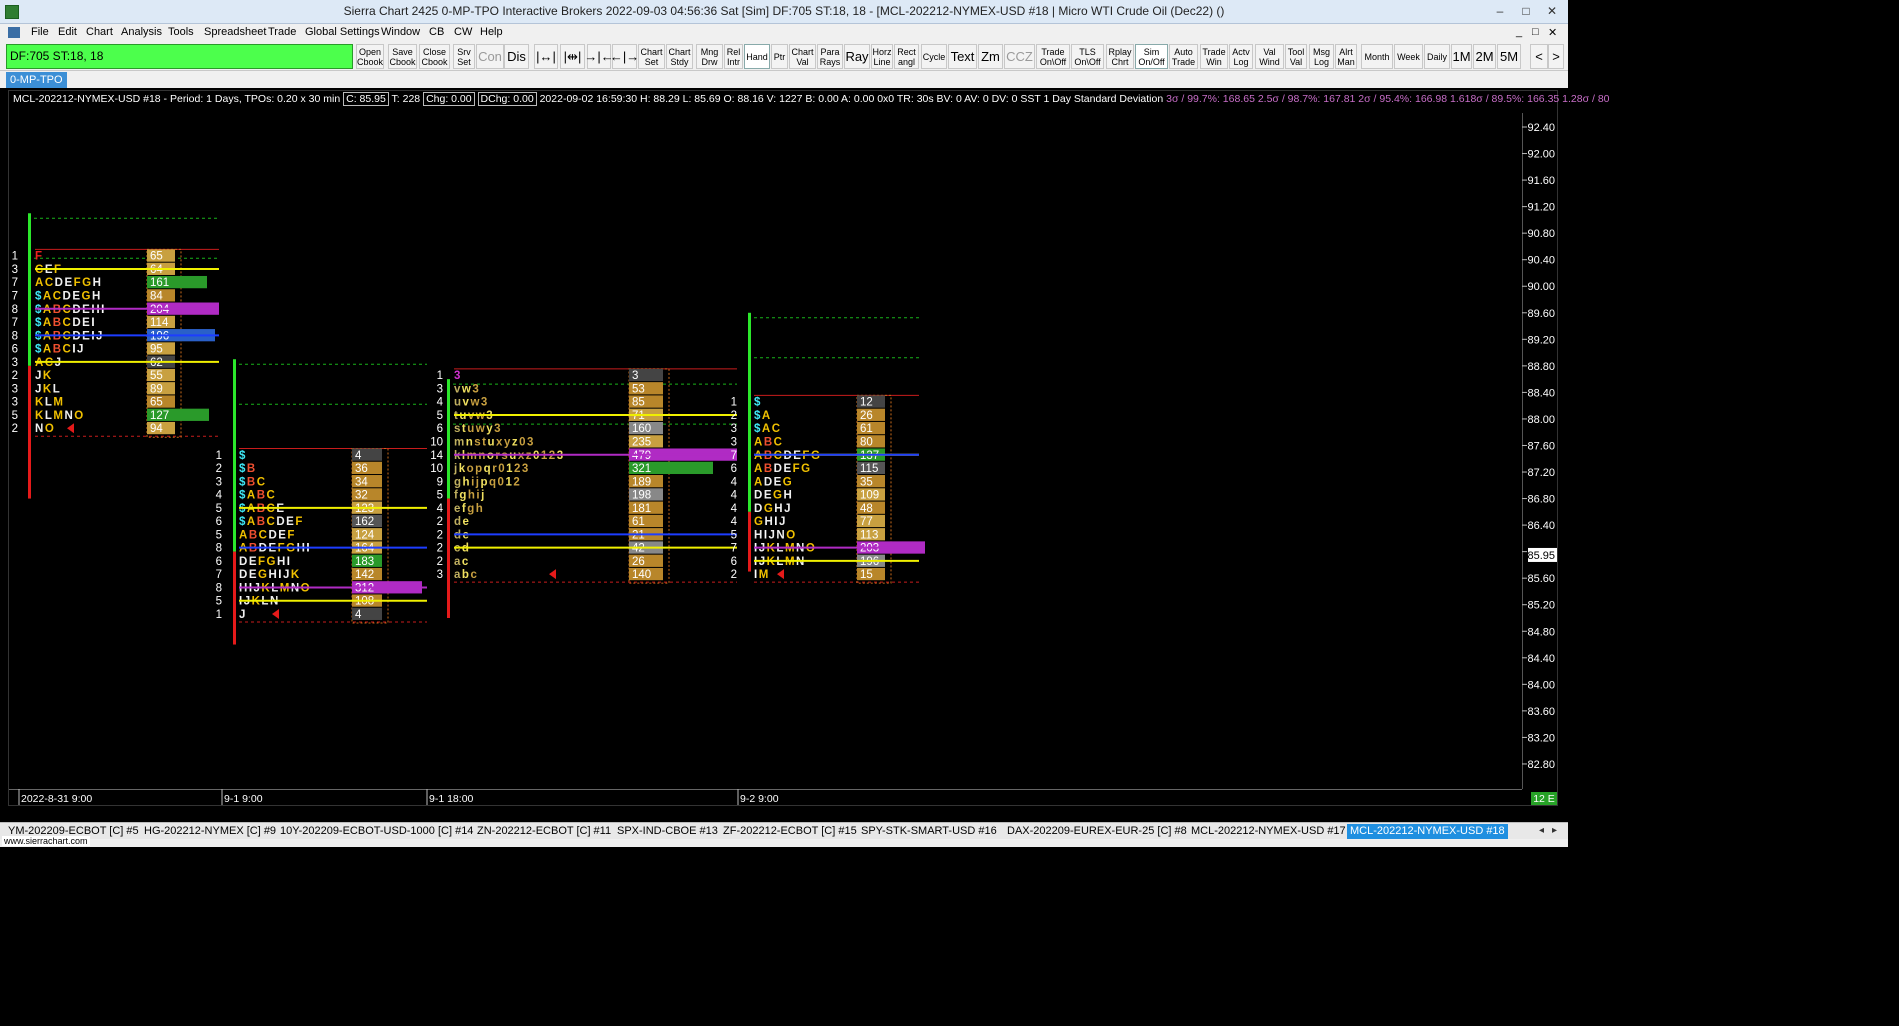  I want to click on toolbar-button-cycle: Cycle, so click(934, 56).